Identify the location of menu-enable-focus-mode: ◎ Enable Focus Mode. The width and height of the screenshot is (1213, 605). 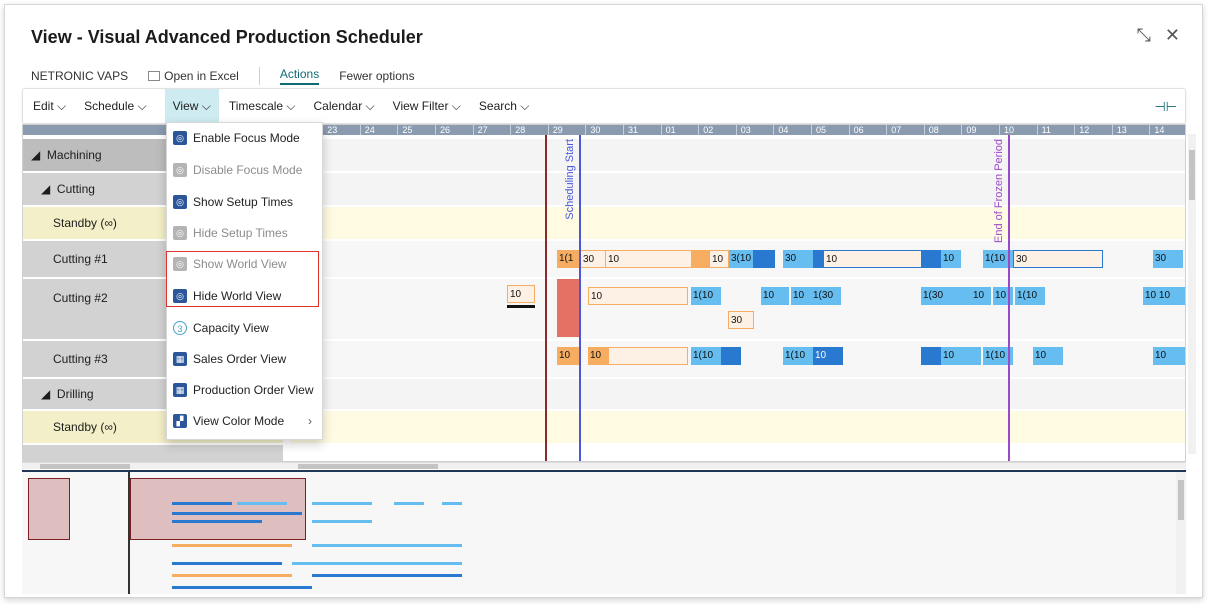
(245, 138).